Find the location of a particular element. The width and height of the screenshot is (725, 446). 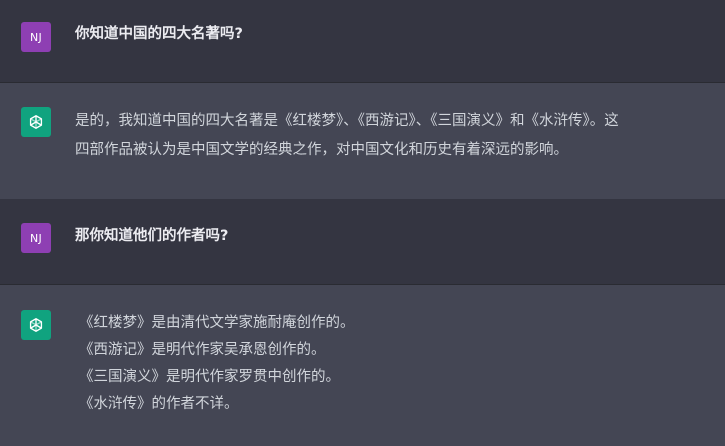

user-question-text: 你知道中国的四大名著吗? is located at coordinates (159, 34).